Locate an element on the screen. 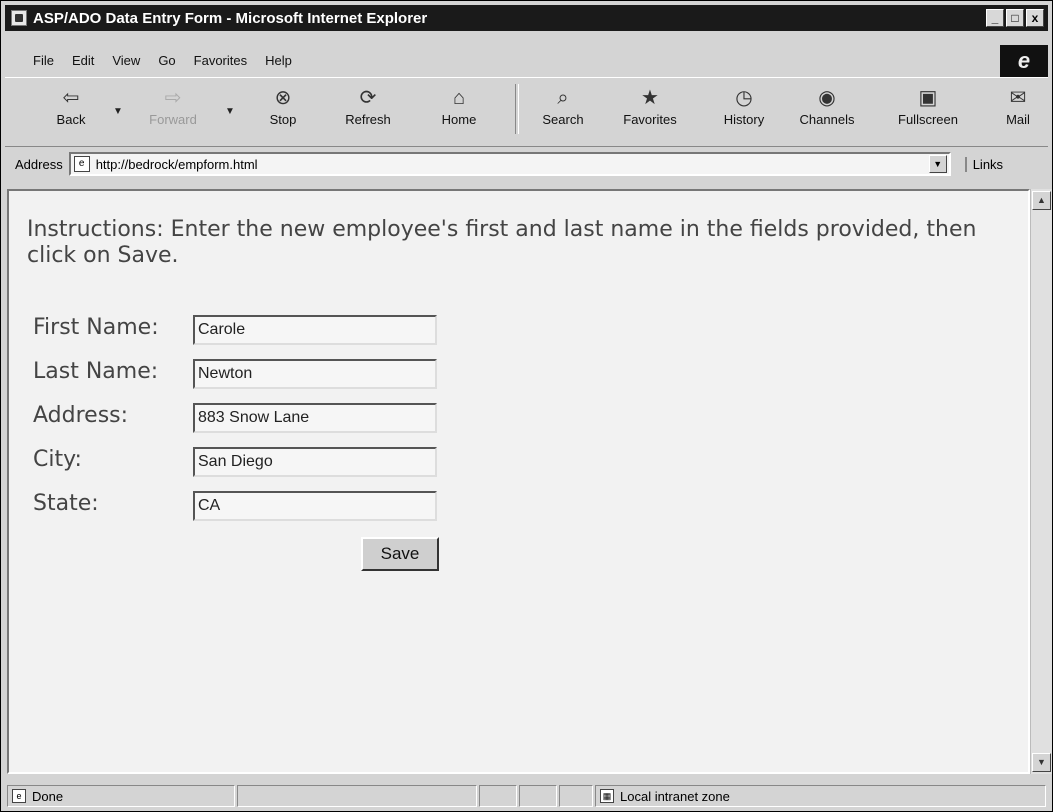 This screenshot has width=1053, height=812. mail-label: Mail is located at coordinates (1018, 119).